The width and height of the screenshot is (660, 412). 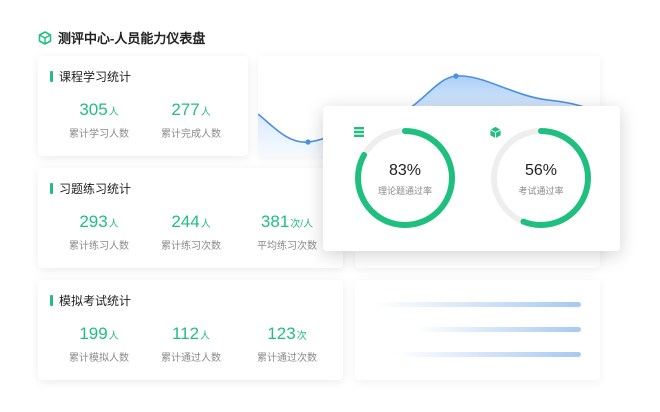 I want to click on stat-unit: 次, so click(x=301, y=336).